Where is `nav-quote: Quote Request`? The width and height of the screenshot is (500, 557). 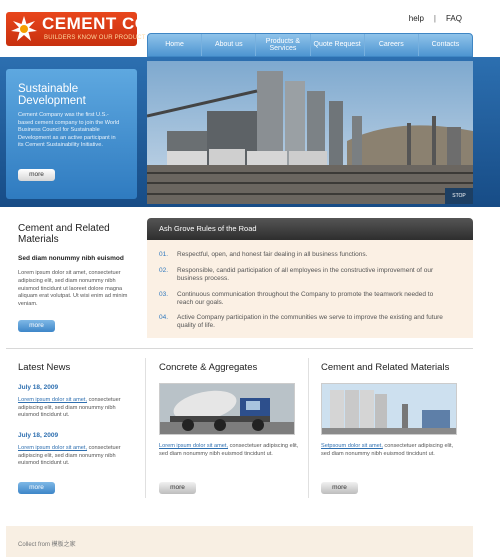
nav-quote: Quote Request is located at coordinates (338, 45).